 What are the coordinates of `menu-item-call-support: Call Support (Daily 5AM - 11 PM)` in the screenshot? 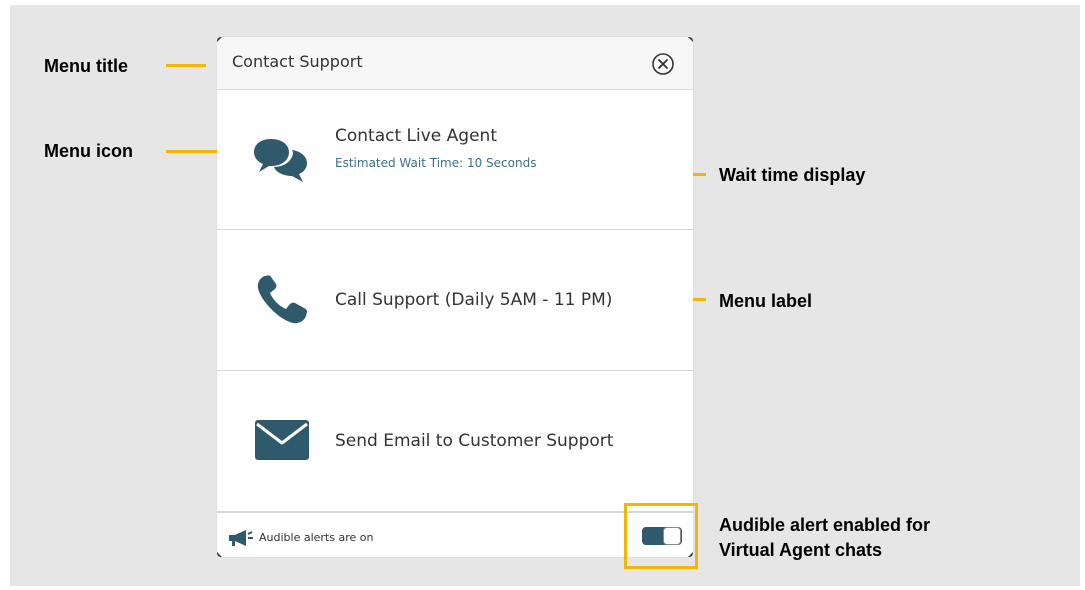 It's located at (455, 300).